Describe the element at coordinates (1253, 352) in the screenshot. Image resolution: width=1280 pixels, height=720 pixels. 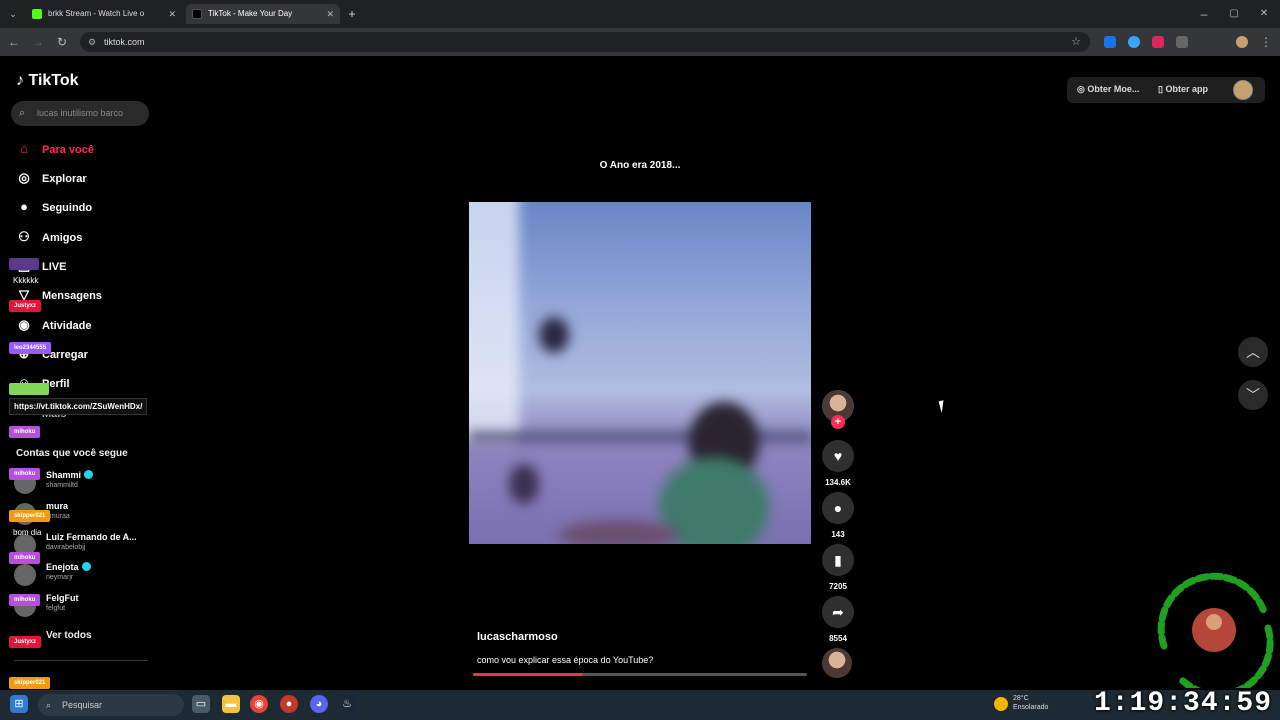
I see `previous-video-button: ︿` at that location.